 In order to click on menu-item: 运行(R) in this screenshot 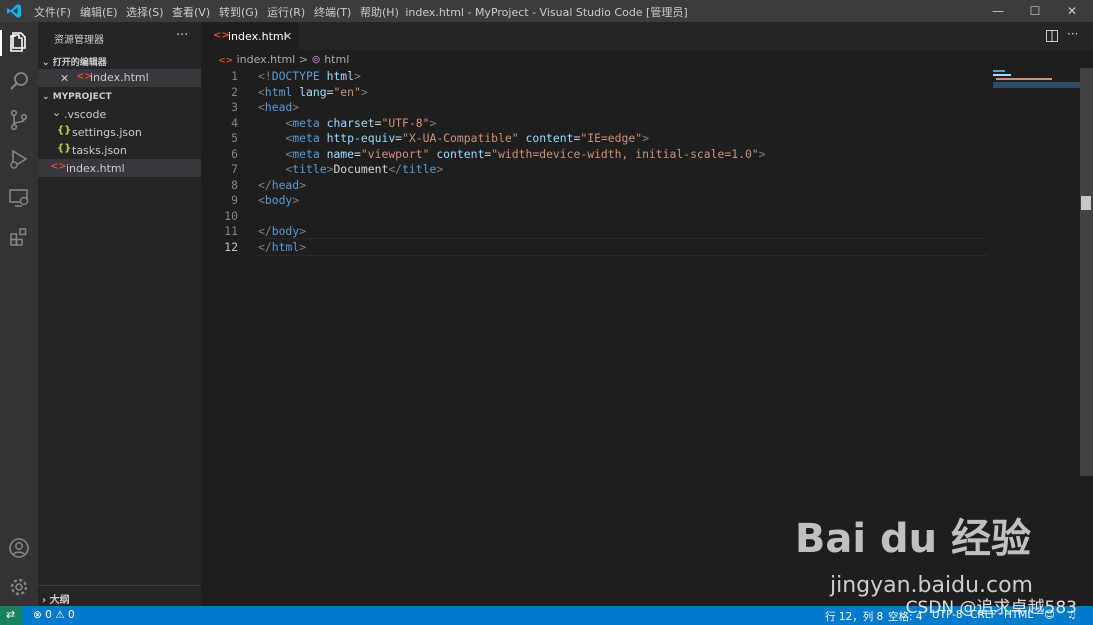, I will do `click(286, 12)`.